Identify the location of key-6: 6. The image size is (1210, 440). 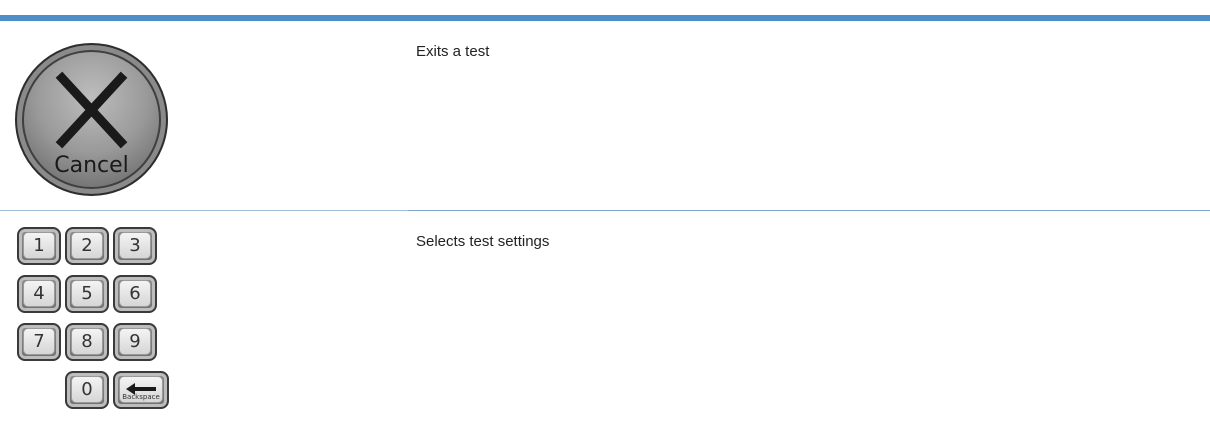
(135, 294).